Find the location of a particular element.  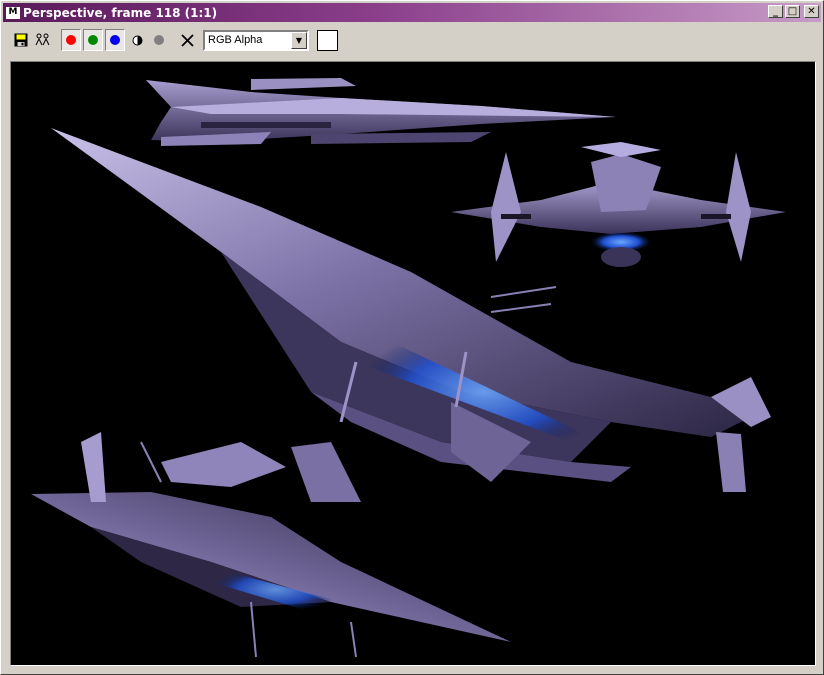

clone-icon is located at coordinates (42, 39).